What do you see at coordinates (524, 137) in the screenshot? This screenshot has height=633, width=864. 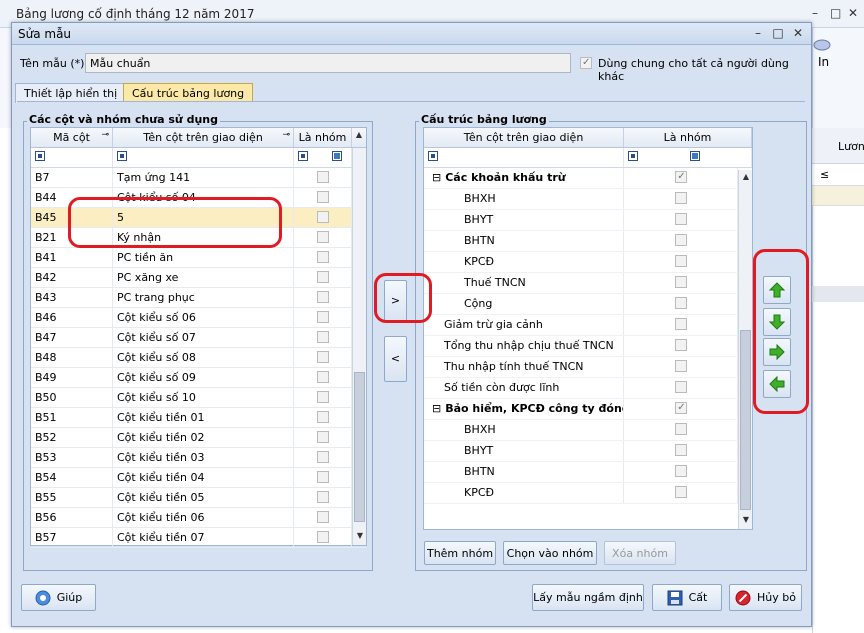 I see `column-header-structure-name: Tên cột trên giao diện` at bounding box center [524, 137].